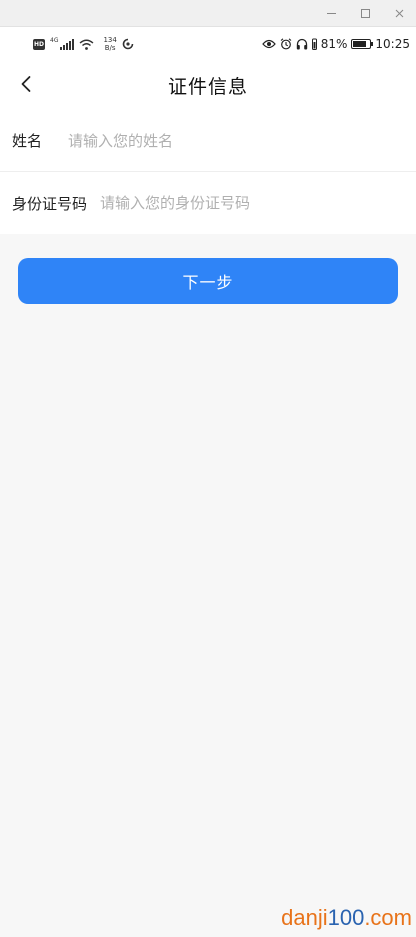  I want to click on name-input, so click(242, 140).